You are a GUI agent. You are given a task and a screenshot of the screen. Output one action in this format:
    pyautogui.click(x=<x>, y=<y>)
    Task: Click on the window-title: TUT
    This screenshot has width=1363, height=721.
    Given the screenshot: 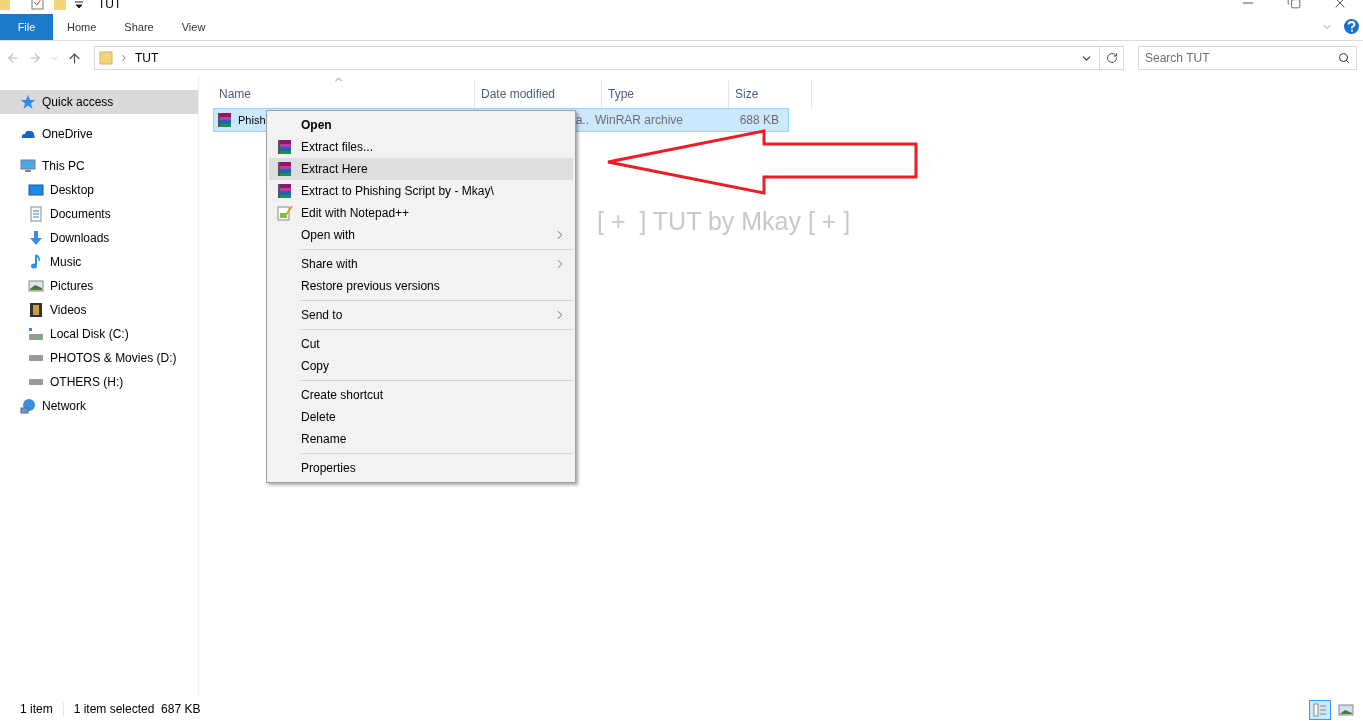 What is the action you would take?
    pyautogui.click(x=110, y=5)
    